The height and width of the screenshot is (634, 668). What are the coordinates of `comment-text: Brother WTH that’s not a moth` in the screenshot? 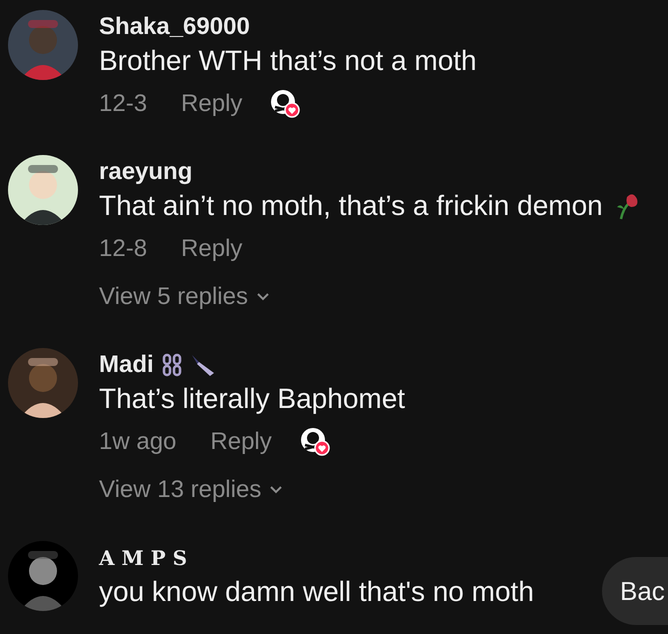 It's located at (288, 61).